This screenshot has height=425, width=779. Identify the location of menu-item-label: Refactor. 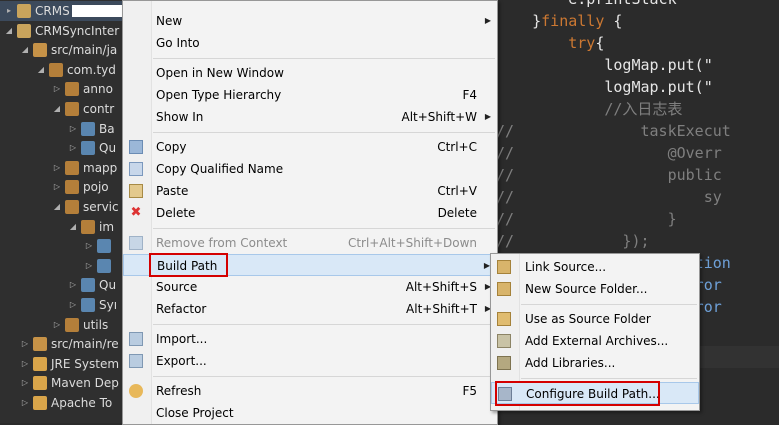
(181, 309).